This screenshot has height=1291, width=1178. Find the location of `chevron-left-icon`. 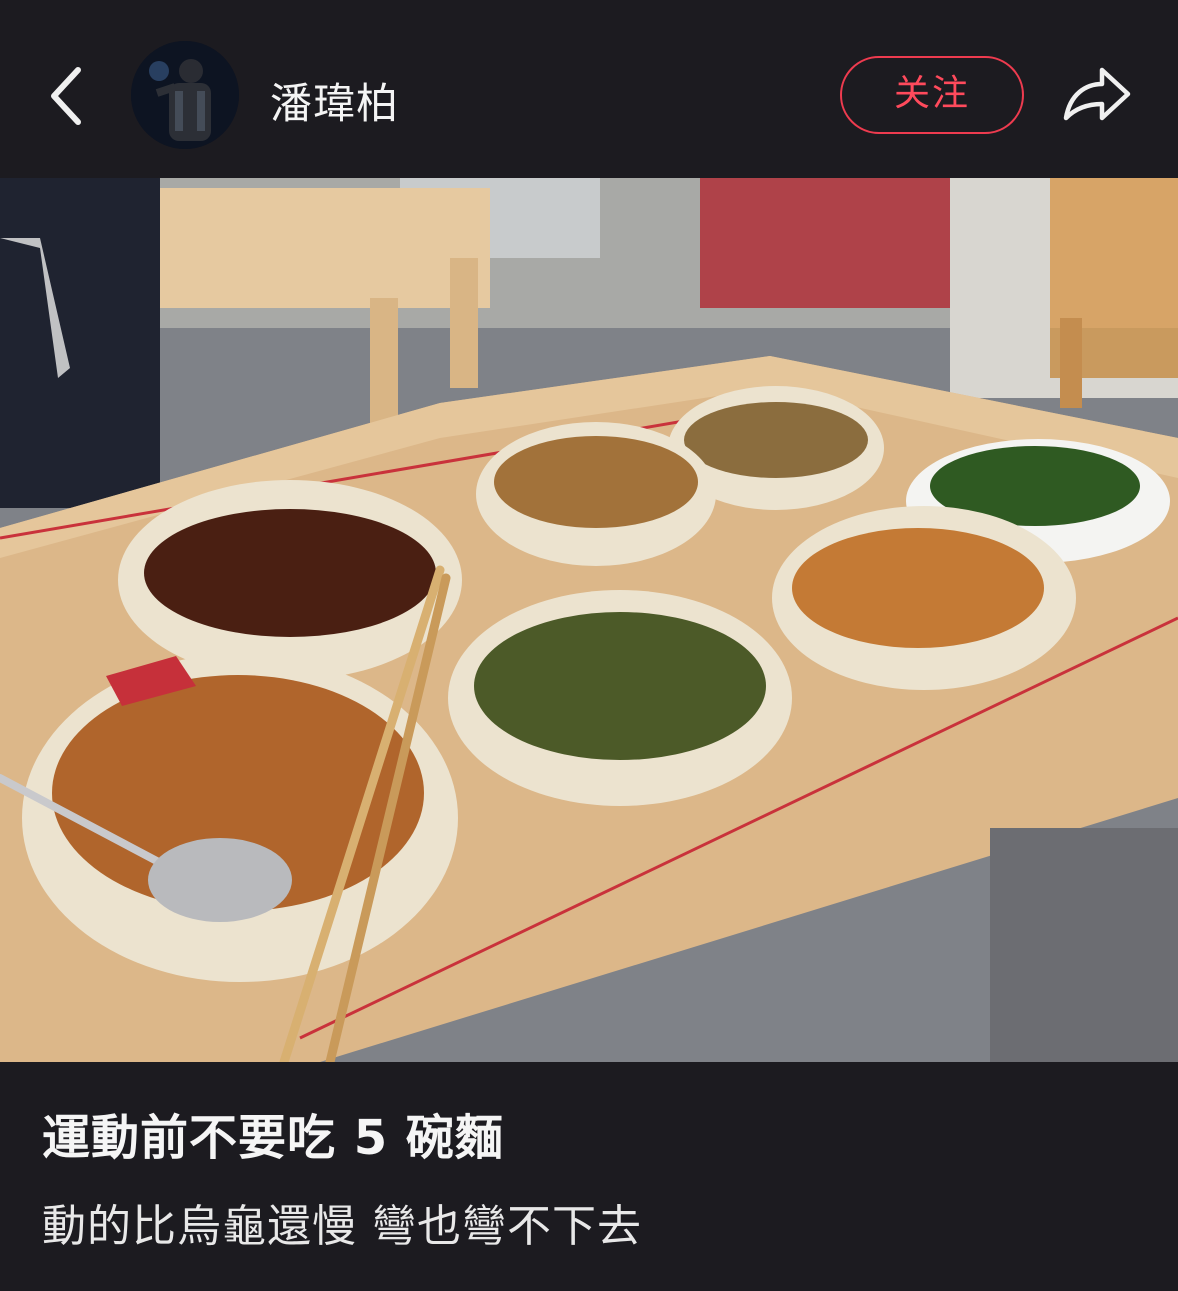

chevron-left-icon is located at coordinates (66, 96).